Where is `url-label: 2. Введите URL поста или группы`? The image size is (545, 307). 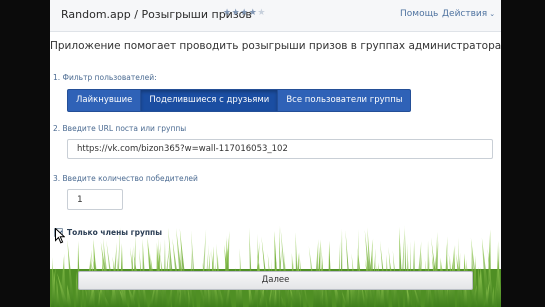
url-label: 2. Введите URL поста или группы is located at coordinates (120, 128).